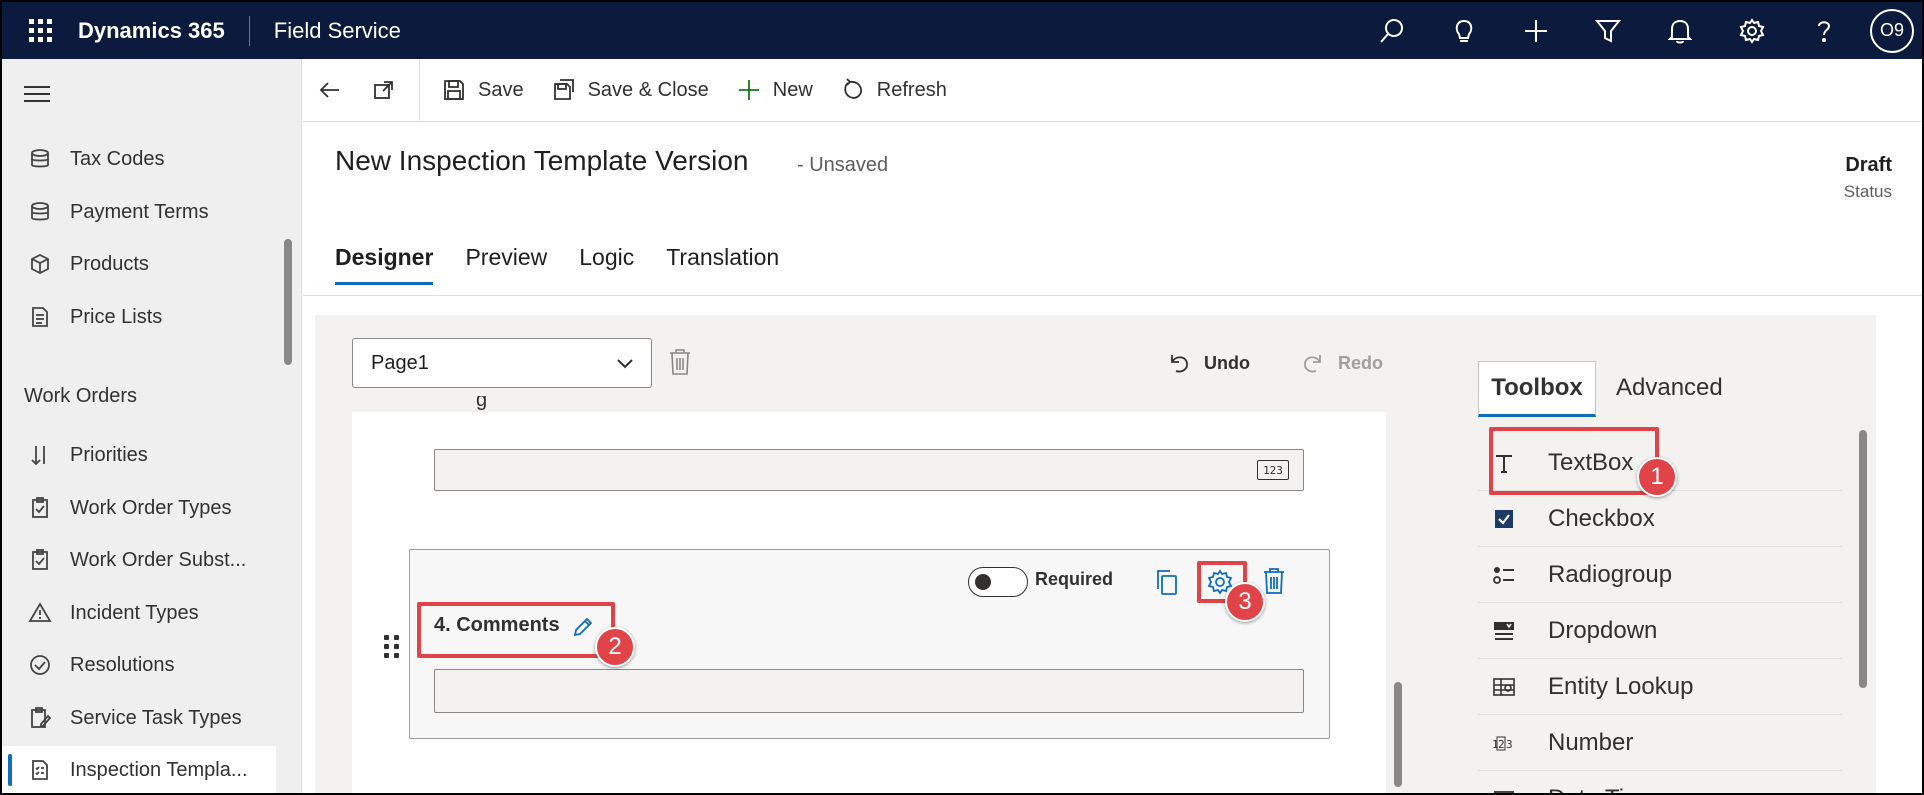 This screenshot has width=1924, height=795. Describe the element at coordinates (1669, 388) in the screenshot. I see `tab-advanced: Advanced` at that location.